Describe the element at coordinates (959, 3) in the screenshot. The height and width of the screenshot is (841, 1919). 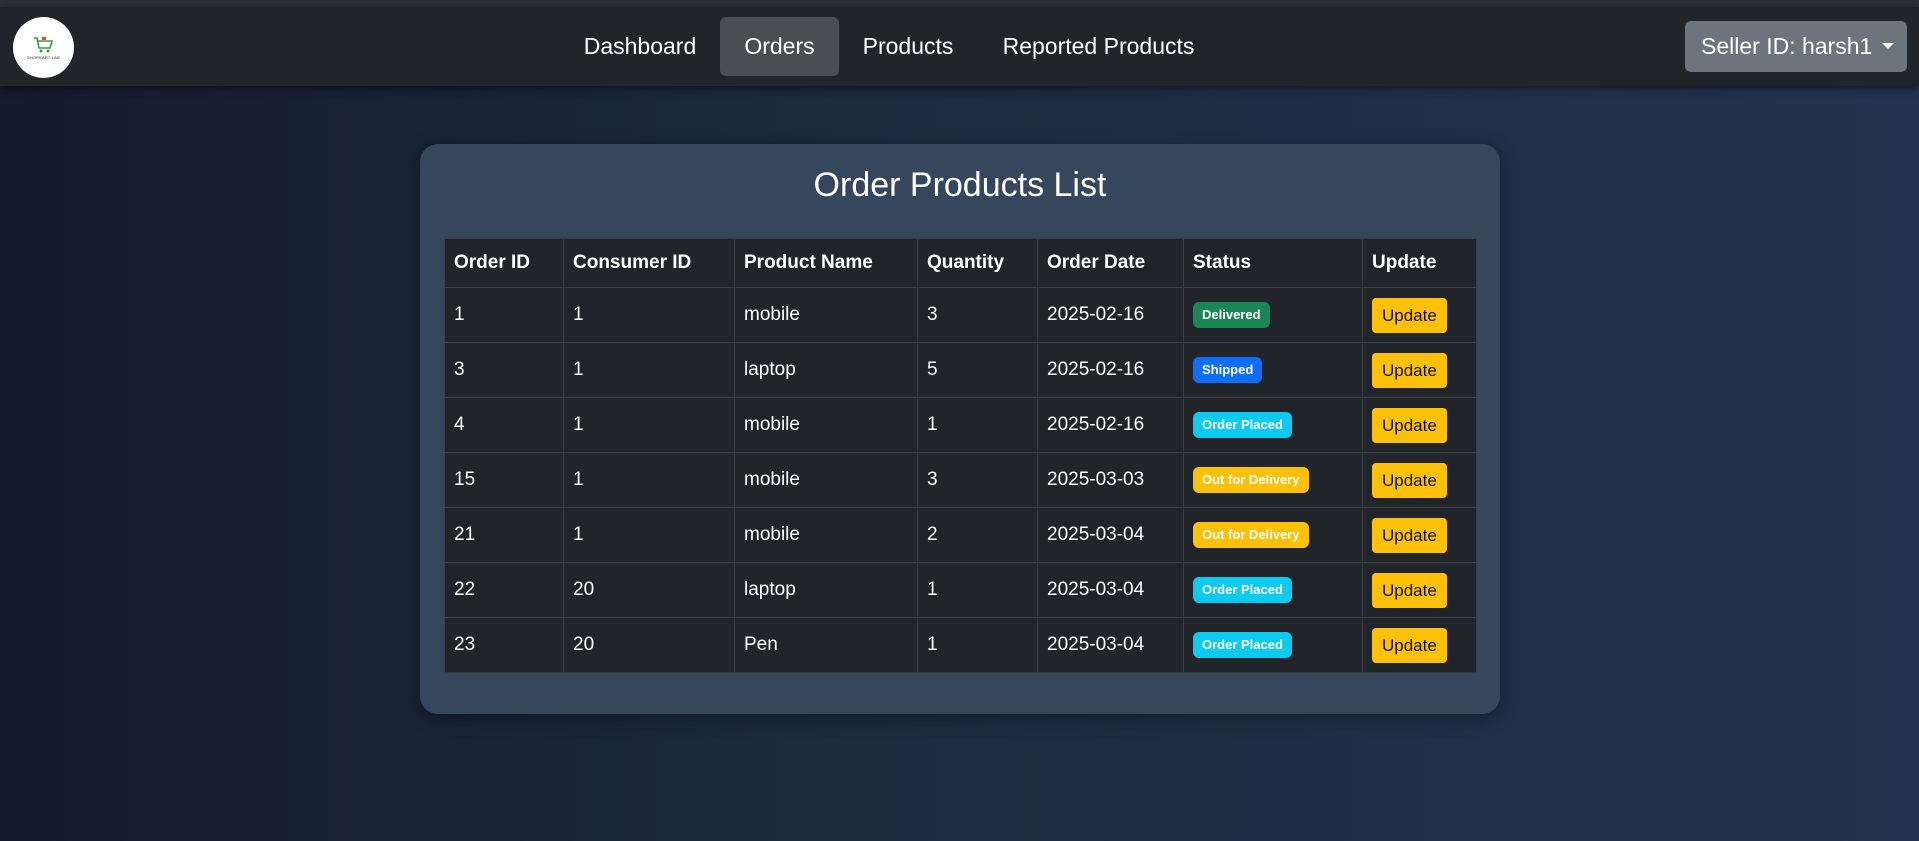
I see `window-top-strip` at that location.